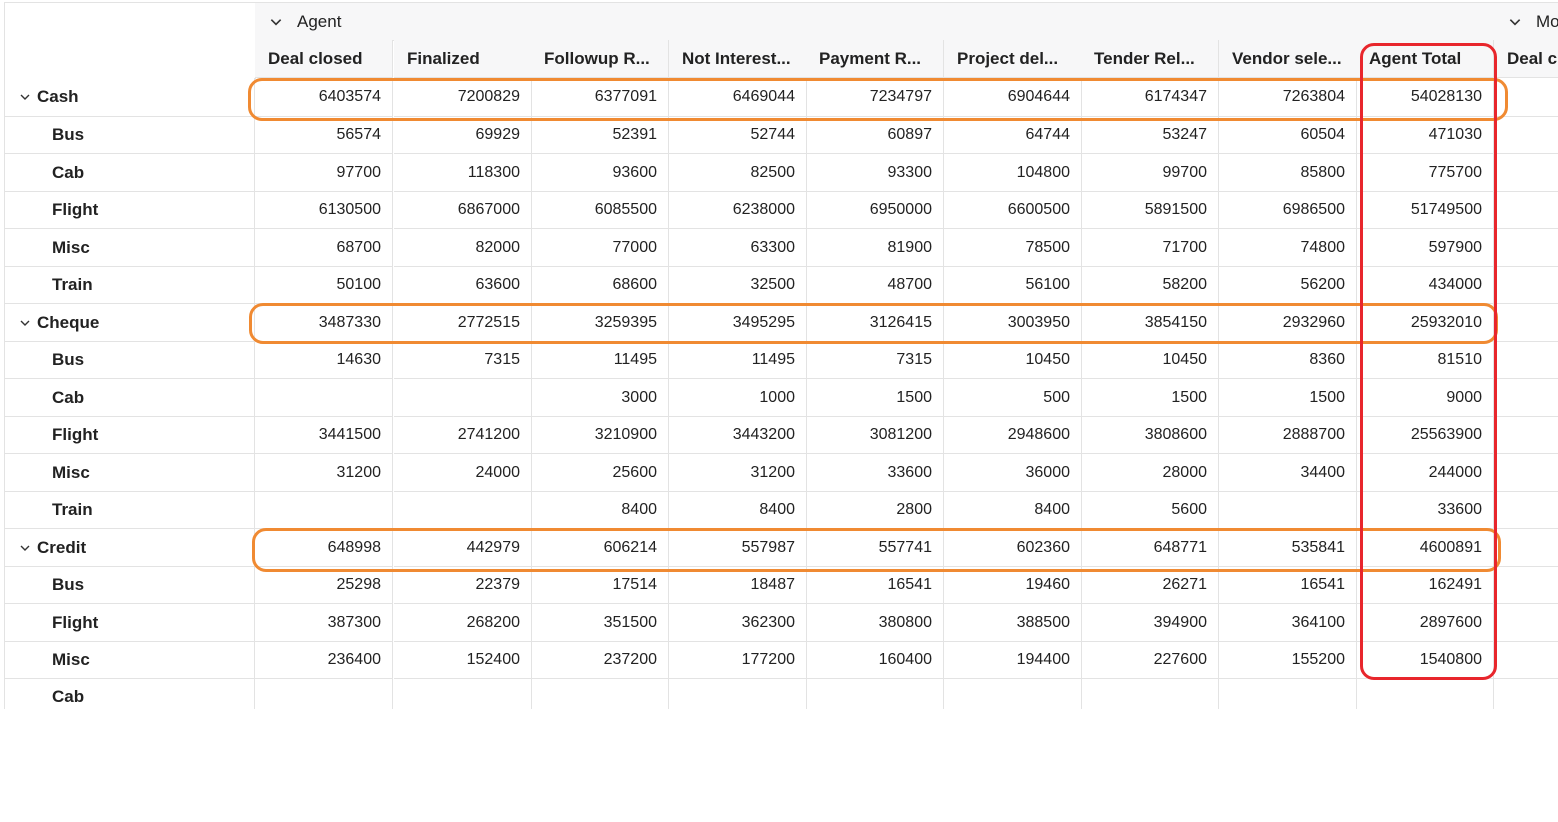 The height and width of the screenshot is (822, 1558). What do you see at coordinates (1013, 435) in the screenshot?
I see `table-cell: 2948600` at bounding box center [1013, 435].